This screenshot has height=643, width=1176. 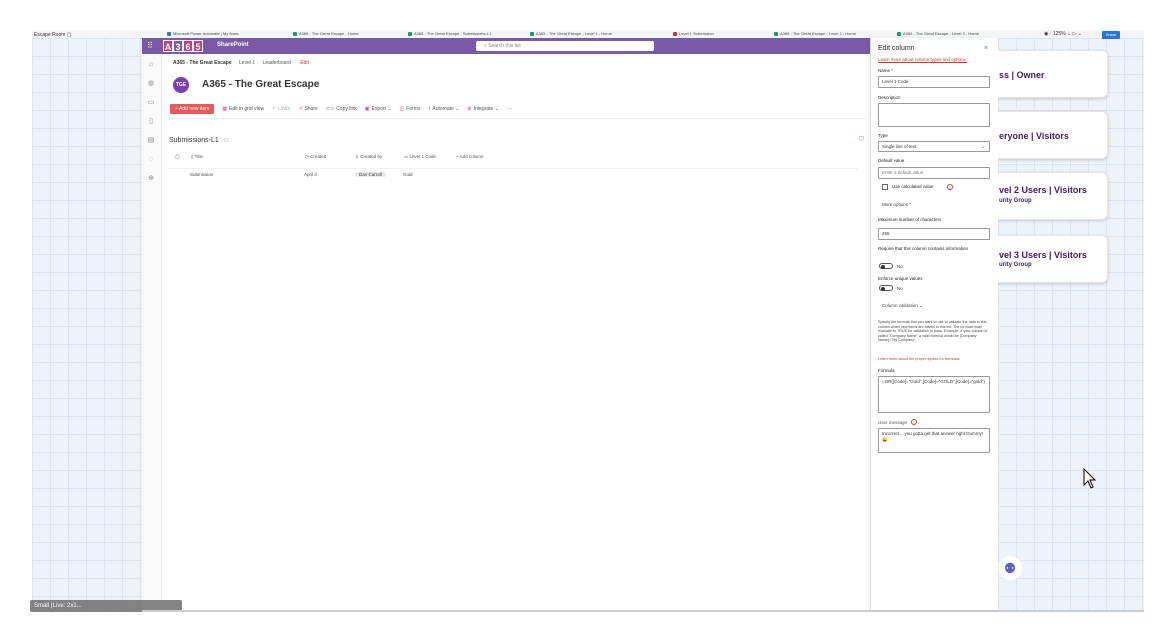 What do you see at coordinates (886, 288) in the screenshot?
I see `unique-toggle` at bounding box center [886, 288].